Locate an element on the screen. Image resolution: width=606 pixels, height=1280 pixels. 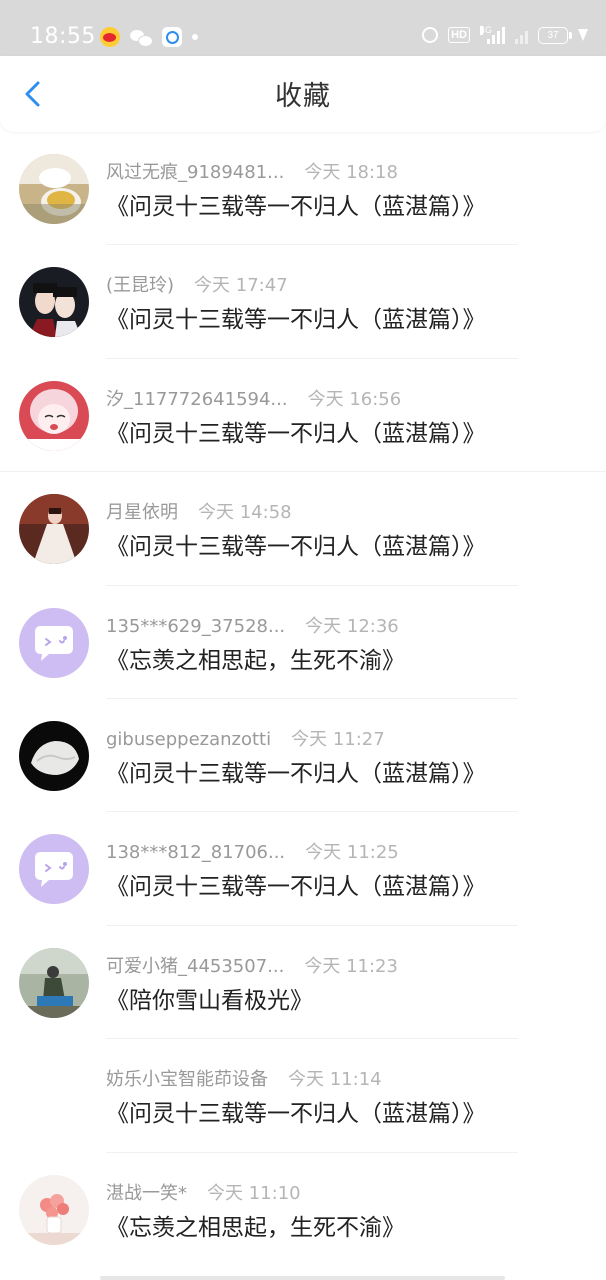
item-meta: 135***629_37528... 今天 12:36 is located at coordinates (252, 627).